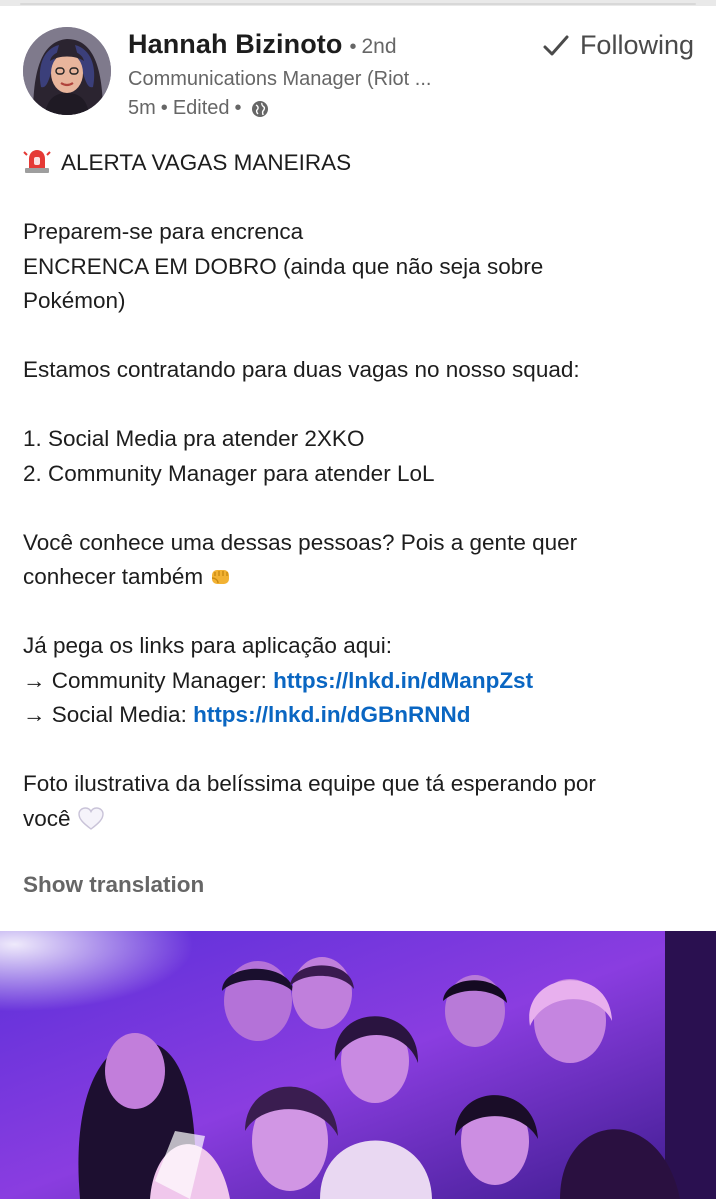 This screenshot has height=1199, width=716. What do you see at coordinates (142, 108) in the screenshot?
I see `post-time: 5m` at bounding box center [142, 108].